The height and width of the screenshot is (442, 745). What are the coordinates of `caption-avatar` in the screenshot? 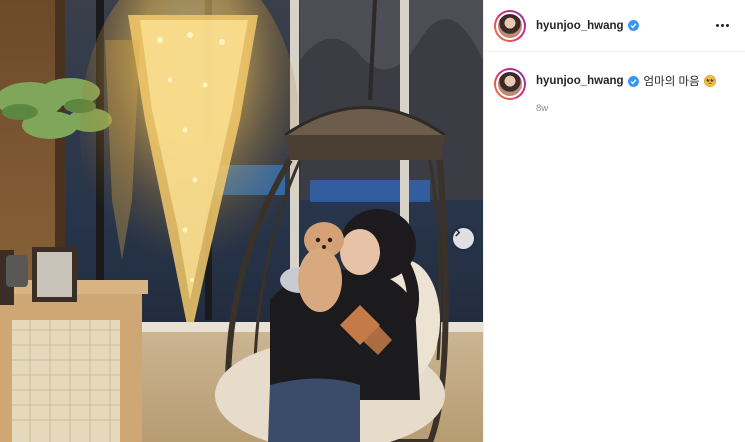 It's located at (510, 84).